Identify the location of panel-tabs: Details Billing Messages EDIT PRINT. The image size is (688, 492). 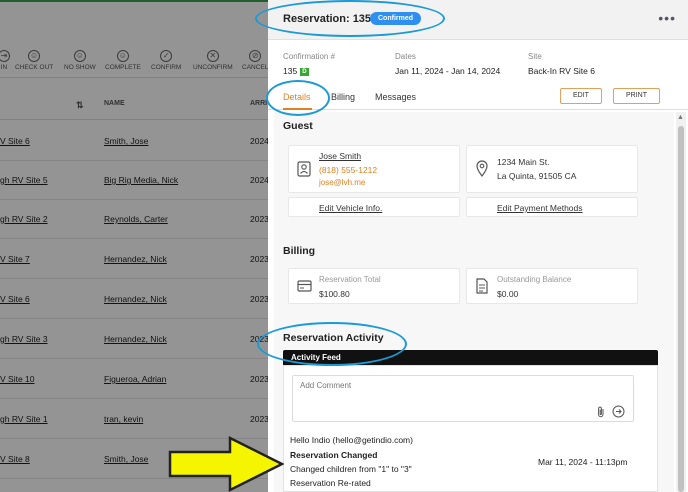
(478, 97).